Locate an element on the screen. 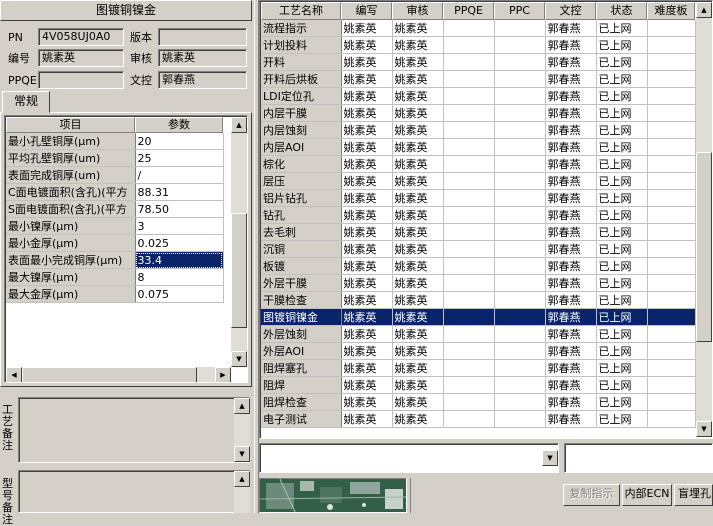 This screenshot has height=526, width=713. params-scroll-up-button: ▲ is located at coordinates (239, 125).